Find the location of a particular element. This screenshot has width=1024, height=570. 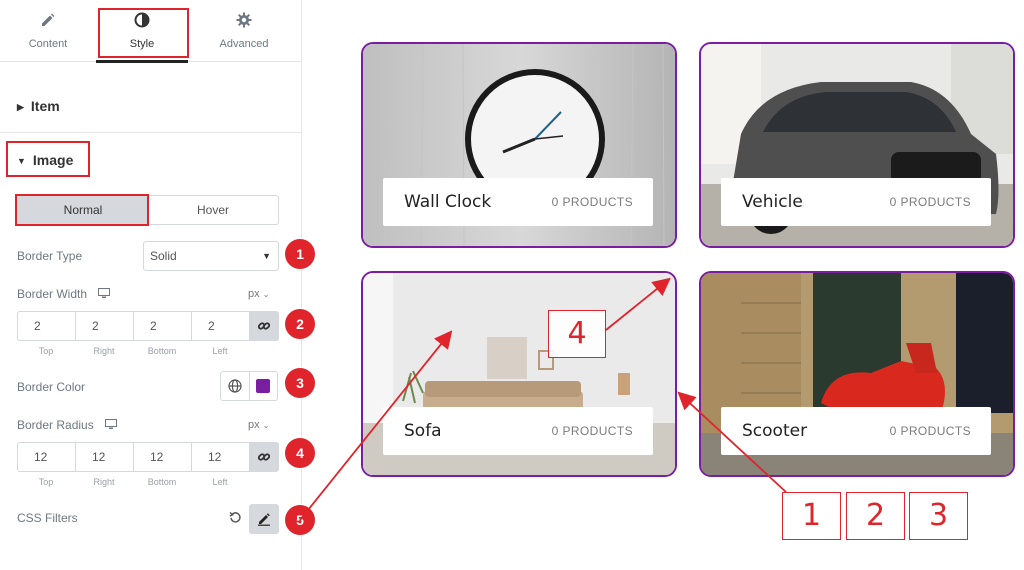

border-width-left: 2 is located at coordinates (220, 326).